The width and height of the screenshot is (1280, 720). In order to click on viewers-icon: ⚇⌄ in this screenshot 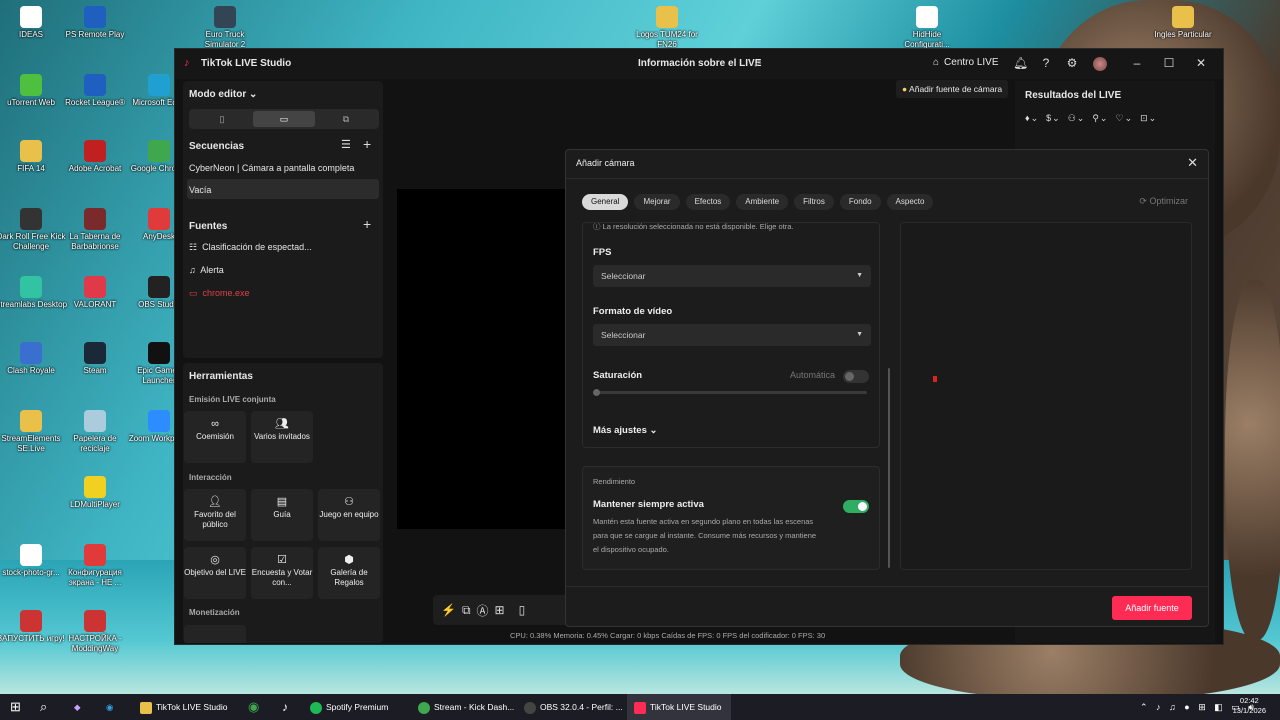, I will do `click(1077, 118)`.